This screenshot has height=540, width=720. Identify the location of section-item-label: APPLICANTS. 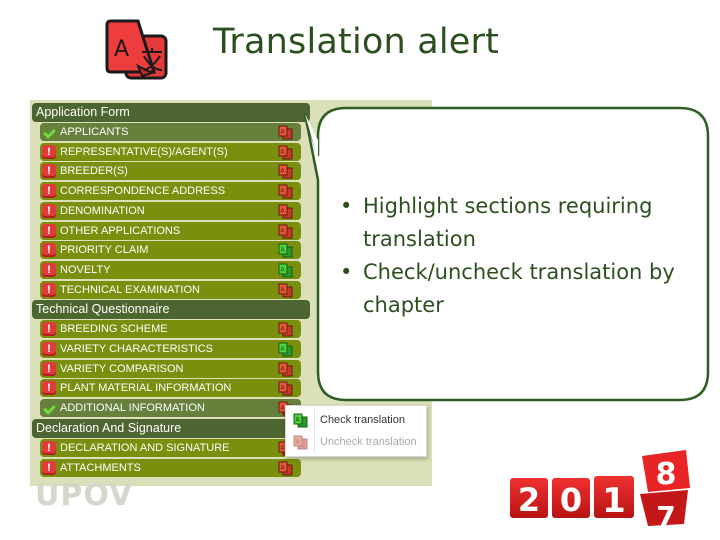
(94, 132).